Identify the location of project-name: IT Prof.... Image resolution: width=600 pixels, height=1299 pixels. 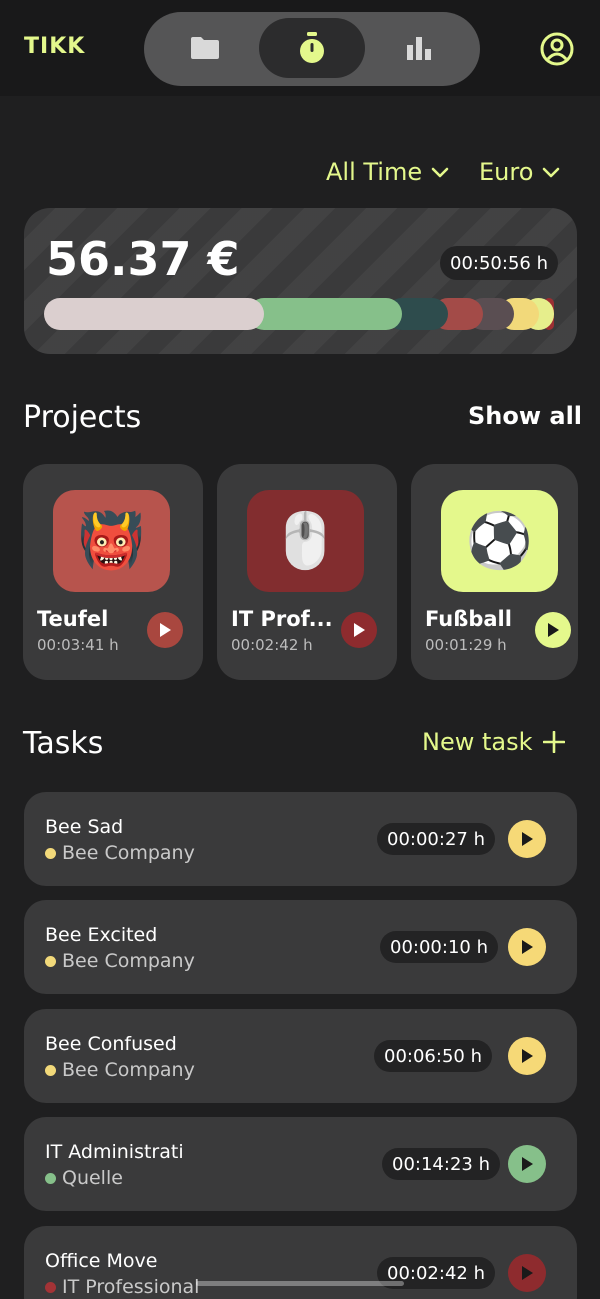
(282, 619).